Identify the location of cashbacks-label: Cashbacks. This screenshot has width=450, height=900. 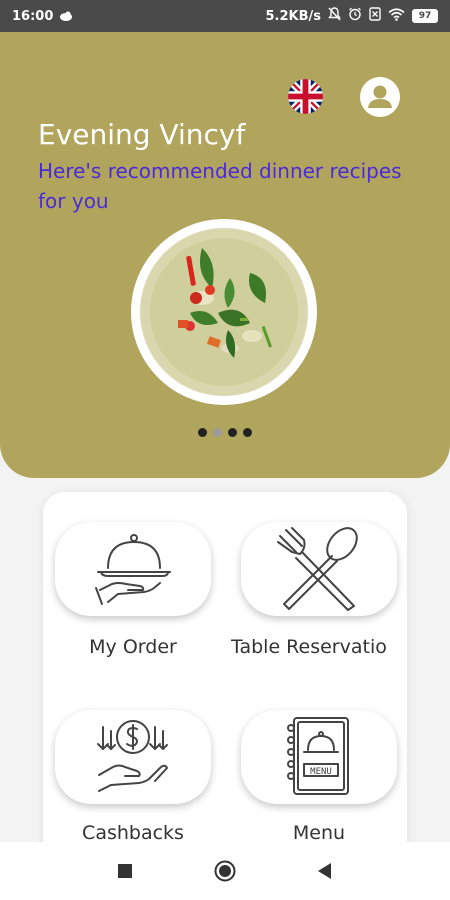
(133, 833).